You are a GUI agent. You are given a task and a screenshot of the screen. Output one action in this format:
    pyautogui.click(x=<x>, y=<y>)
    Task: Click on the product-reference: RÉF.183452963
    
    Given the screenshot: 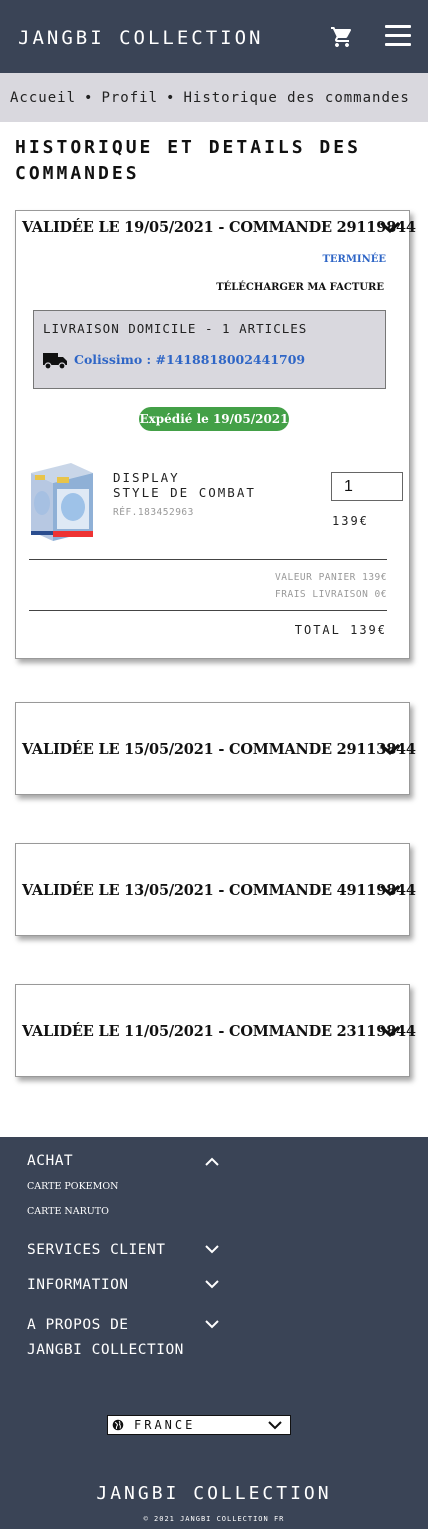 What is the action you would take?
    pyautogui.click(x=153, y=512)
    